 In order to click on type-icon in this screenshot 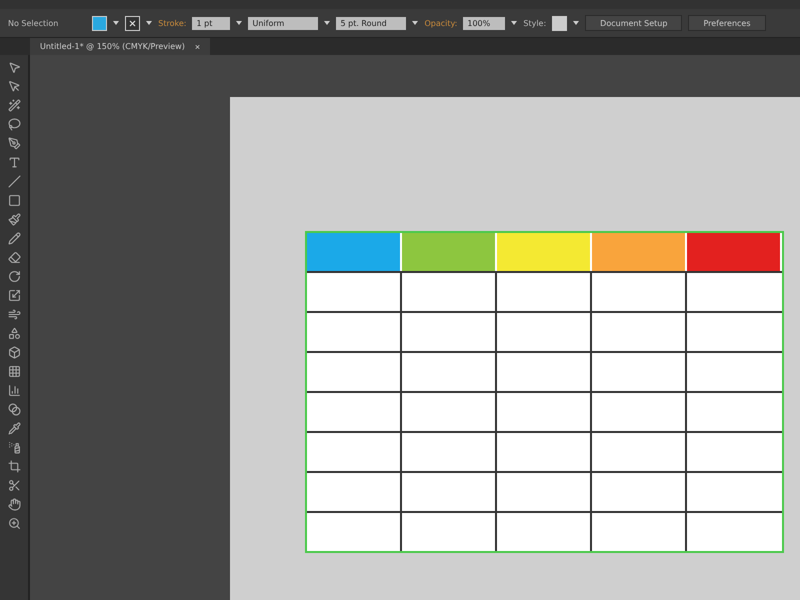, I will do `click(14, 162)`.